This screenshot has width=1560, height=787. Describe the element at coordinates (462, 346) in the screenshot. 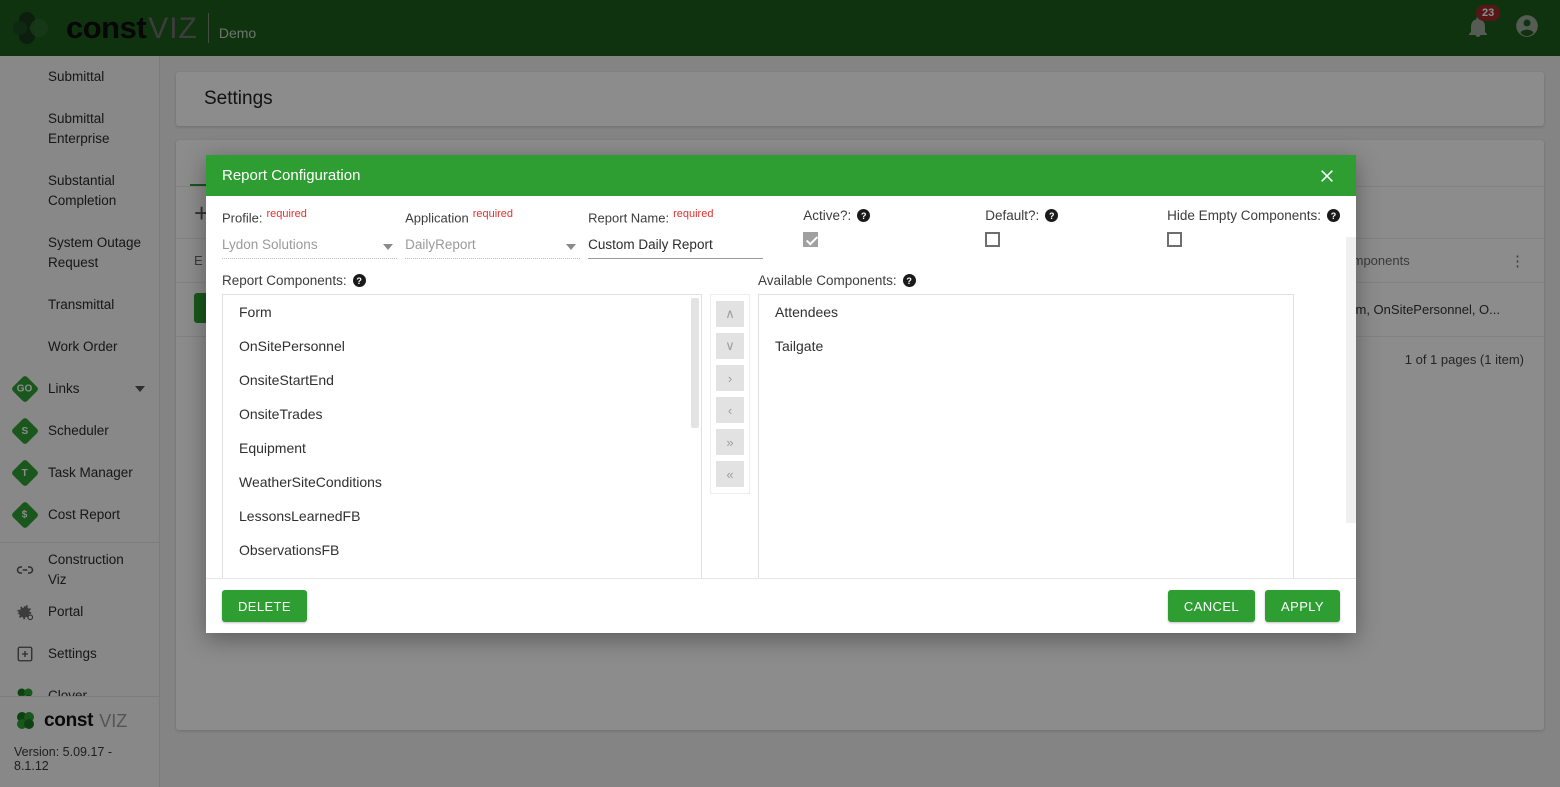

I see `list-item: OnSitePersonnel` at that location.